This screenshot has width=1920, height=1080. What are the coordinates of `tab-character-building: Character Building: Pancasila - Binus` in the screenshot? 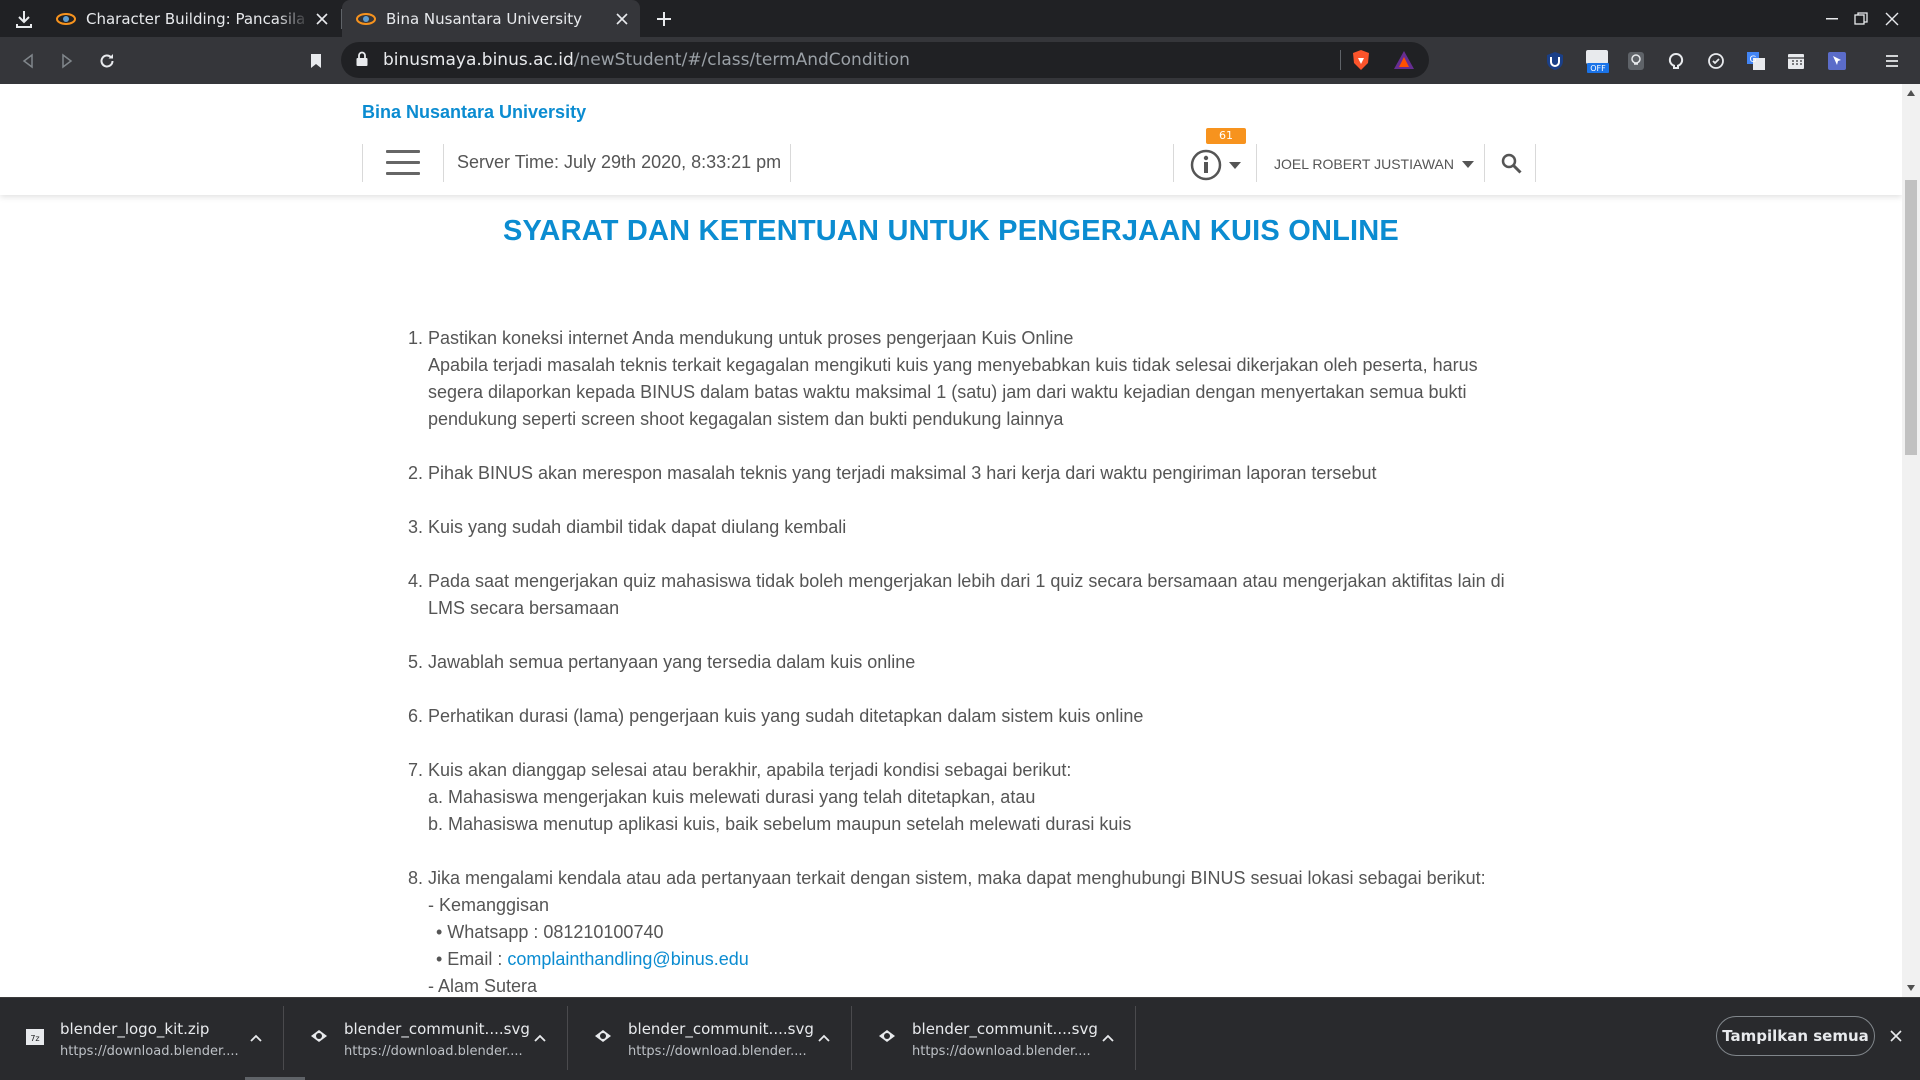 It's located at (191, 18).